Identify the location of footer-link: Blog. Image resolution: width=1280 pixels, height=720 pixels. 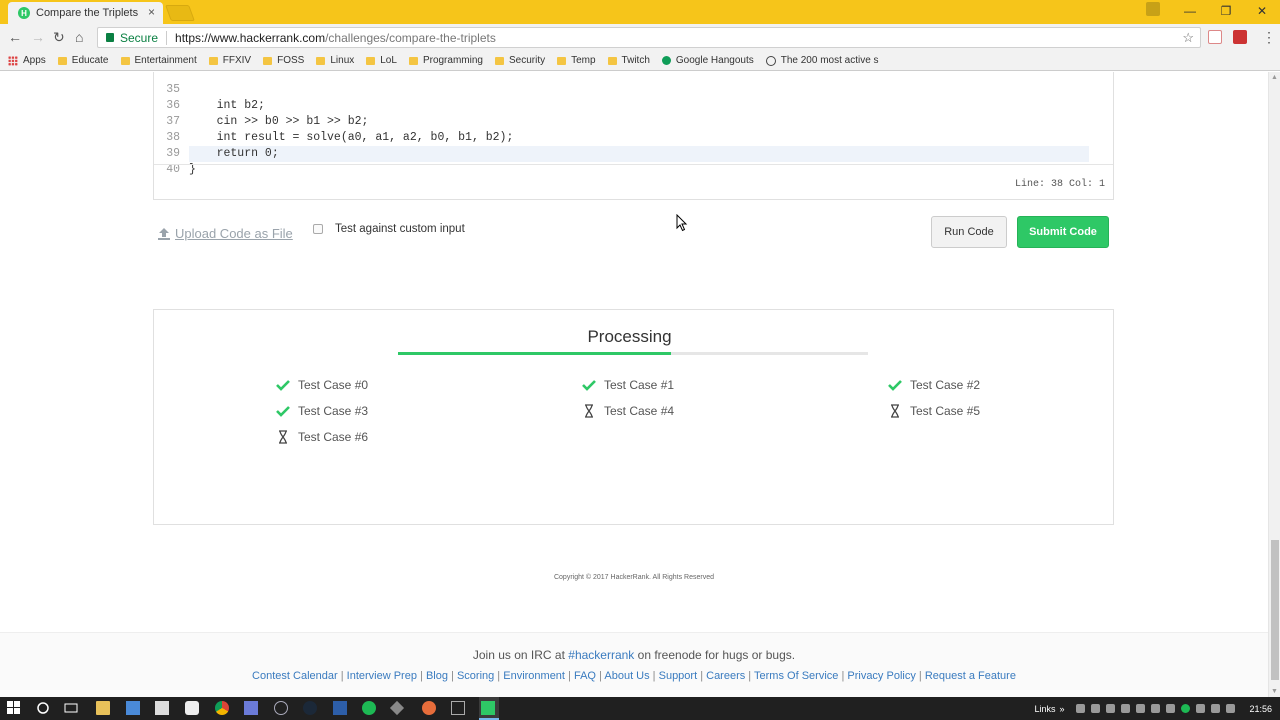
(437, 676).